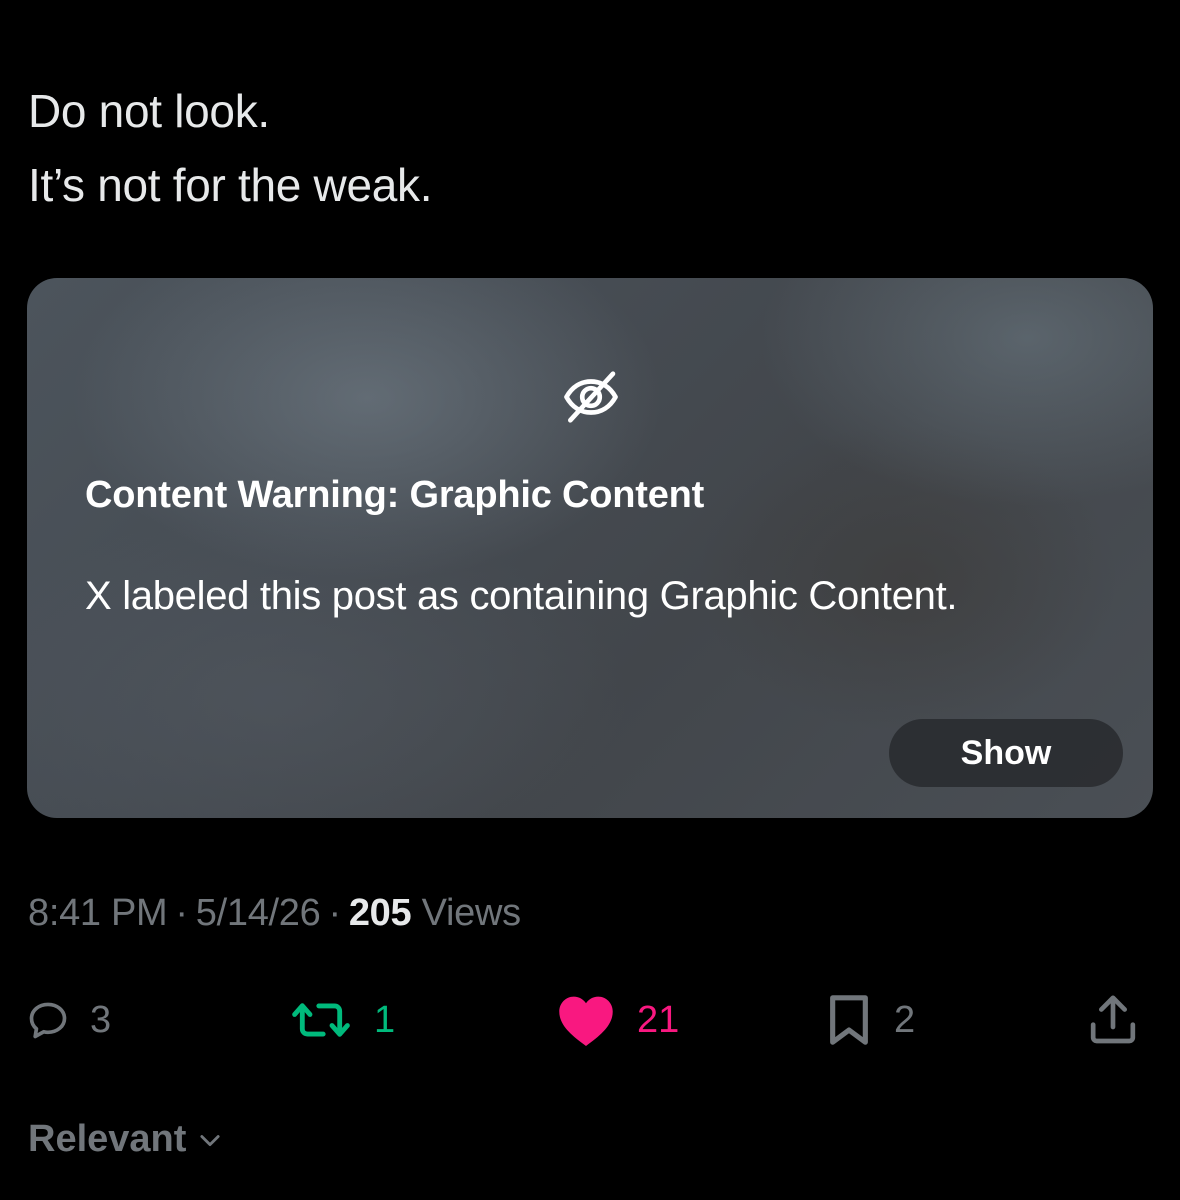  Describe the element at coordinates (380, 913) in the screenshot. I see `views-count: 205` at that location.